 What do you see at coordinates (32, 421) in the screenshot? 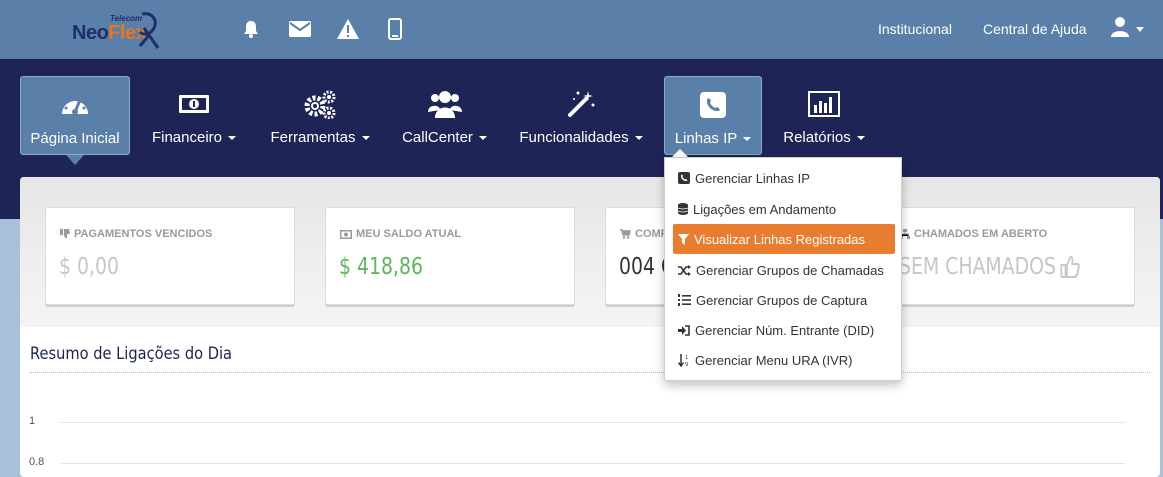
I see `chart-ytick-label: 1` at bounding box center [32, 421].